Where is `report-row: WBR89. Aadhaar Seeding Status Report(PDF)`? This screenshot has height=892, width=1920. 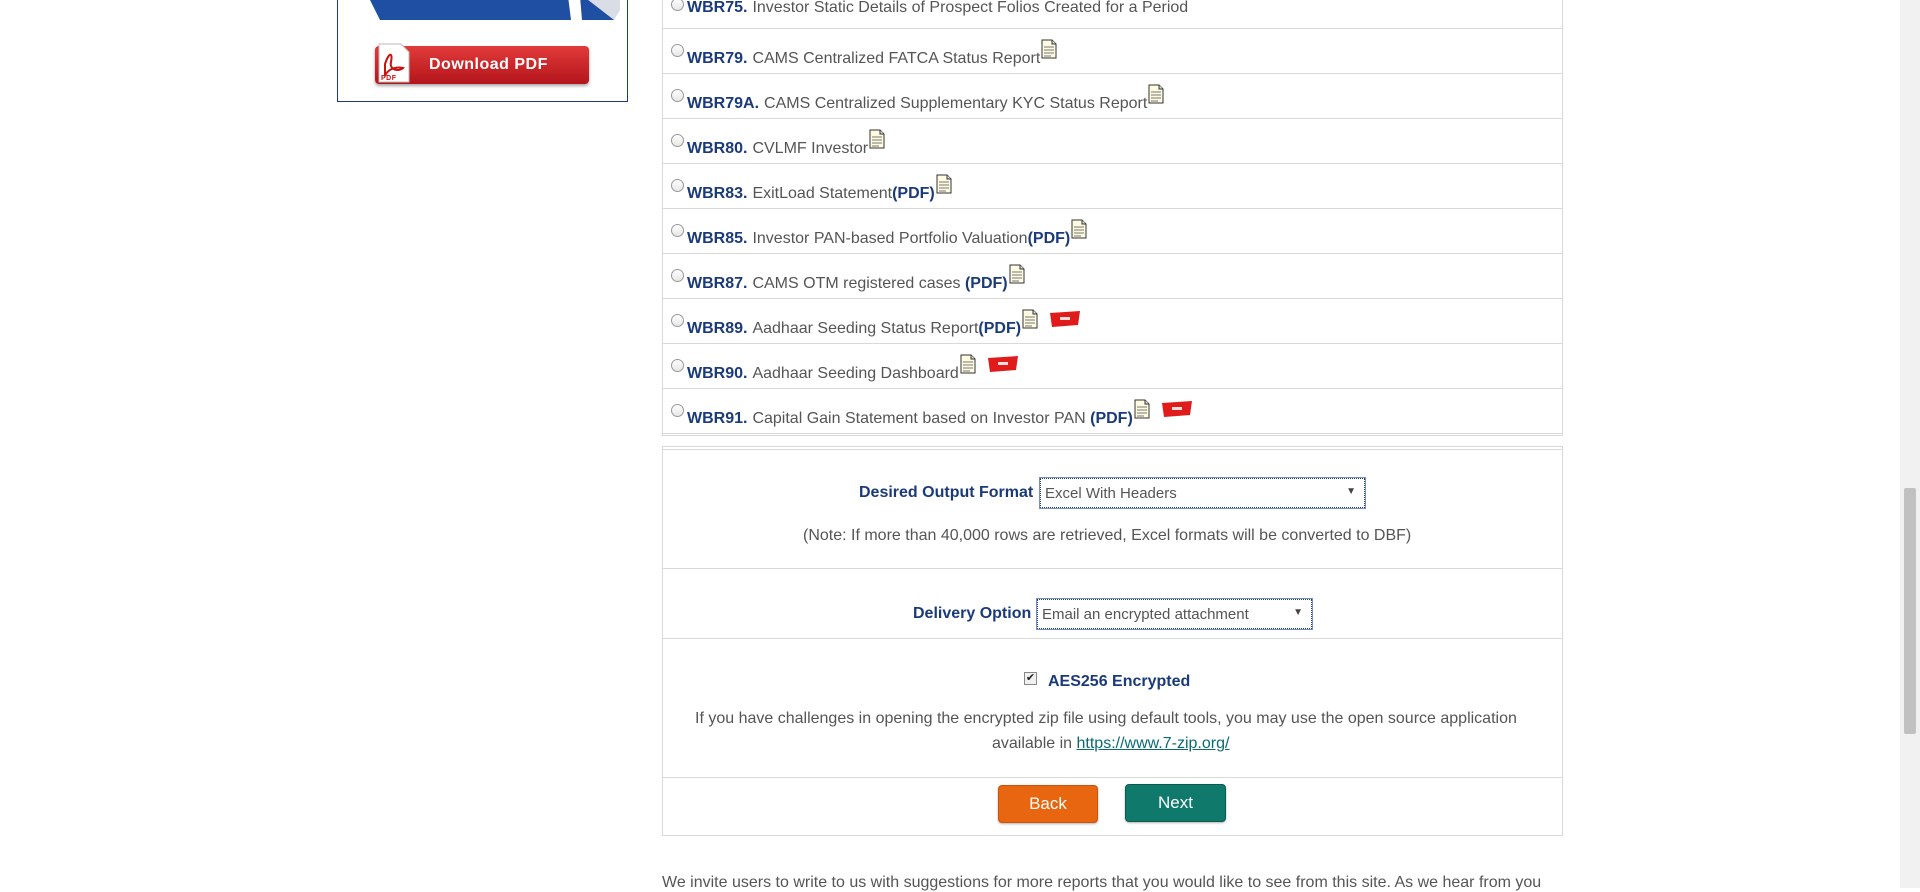 report-row: WBR89. Aadhaar Seeding Status Report(PDF) is located at coordinates (1112, 322).